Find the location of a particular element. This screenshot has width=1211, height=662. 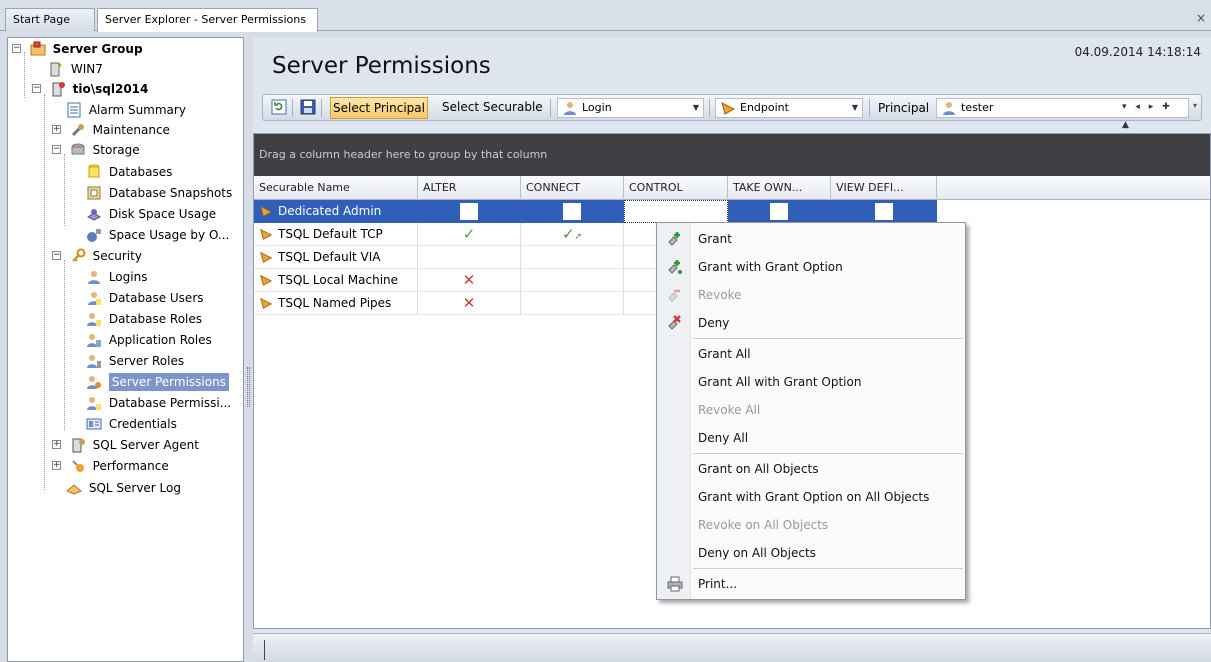

menu-item-grant: Grant is located at coordinates (811, 239).